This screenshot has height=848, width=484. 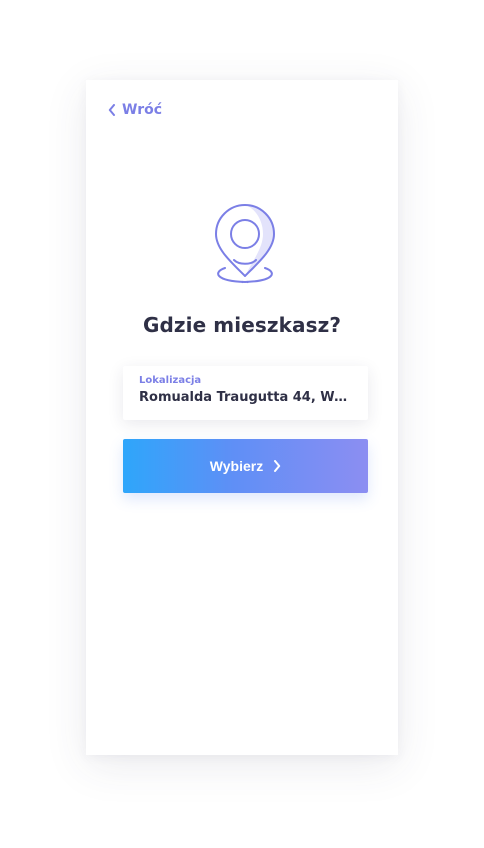 What do you see at coordinates (170, 380) in the screenshot?
I see `location-field-label: Lokalizacja` at bounding box center [170, 380].